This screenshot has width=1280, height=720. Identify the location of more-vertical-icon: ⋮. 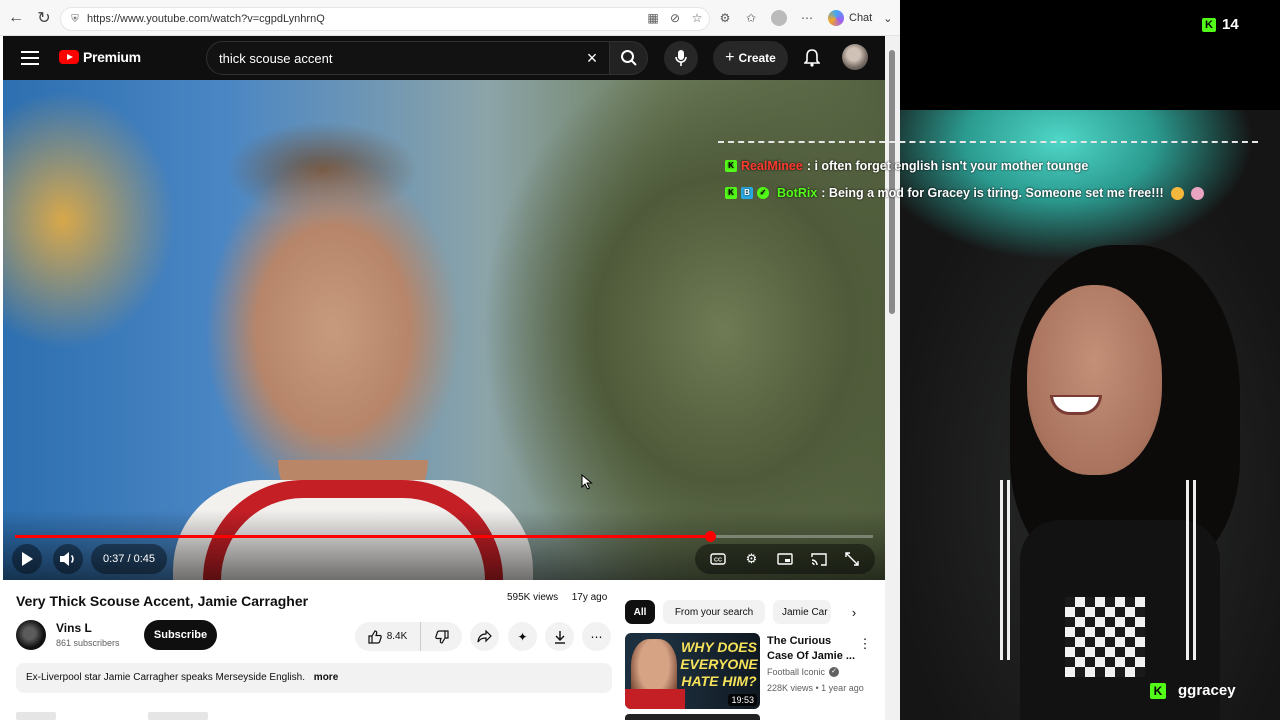
(865, 644).